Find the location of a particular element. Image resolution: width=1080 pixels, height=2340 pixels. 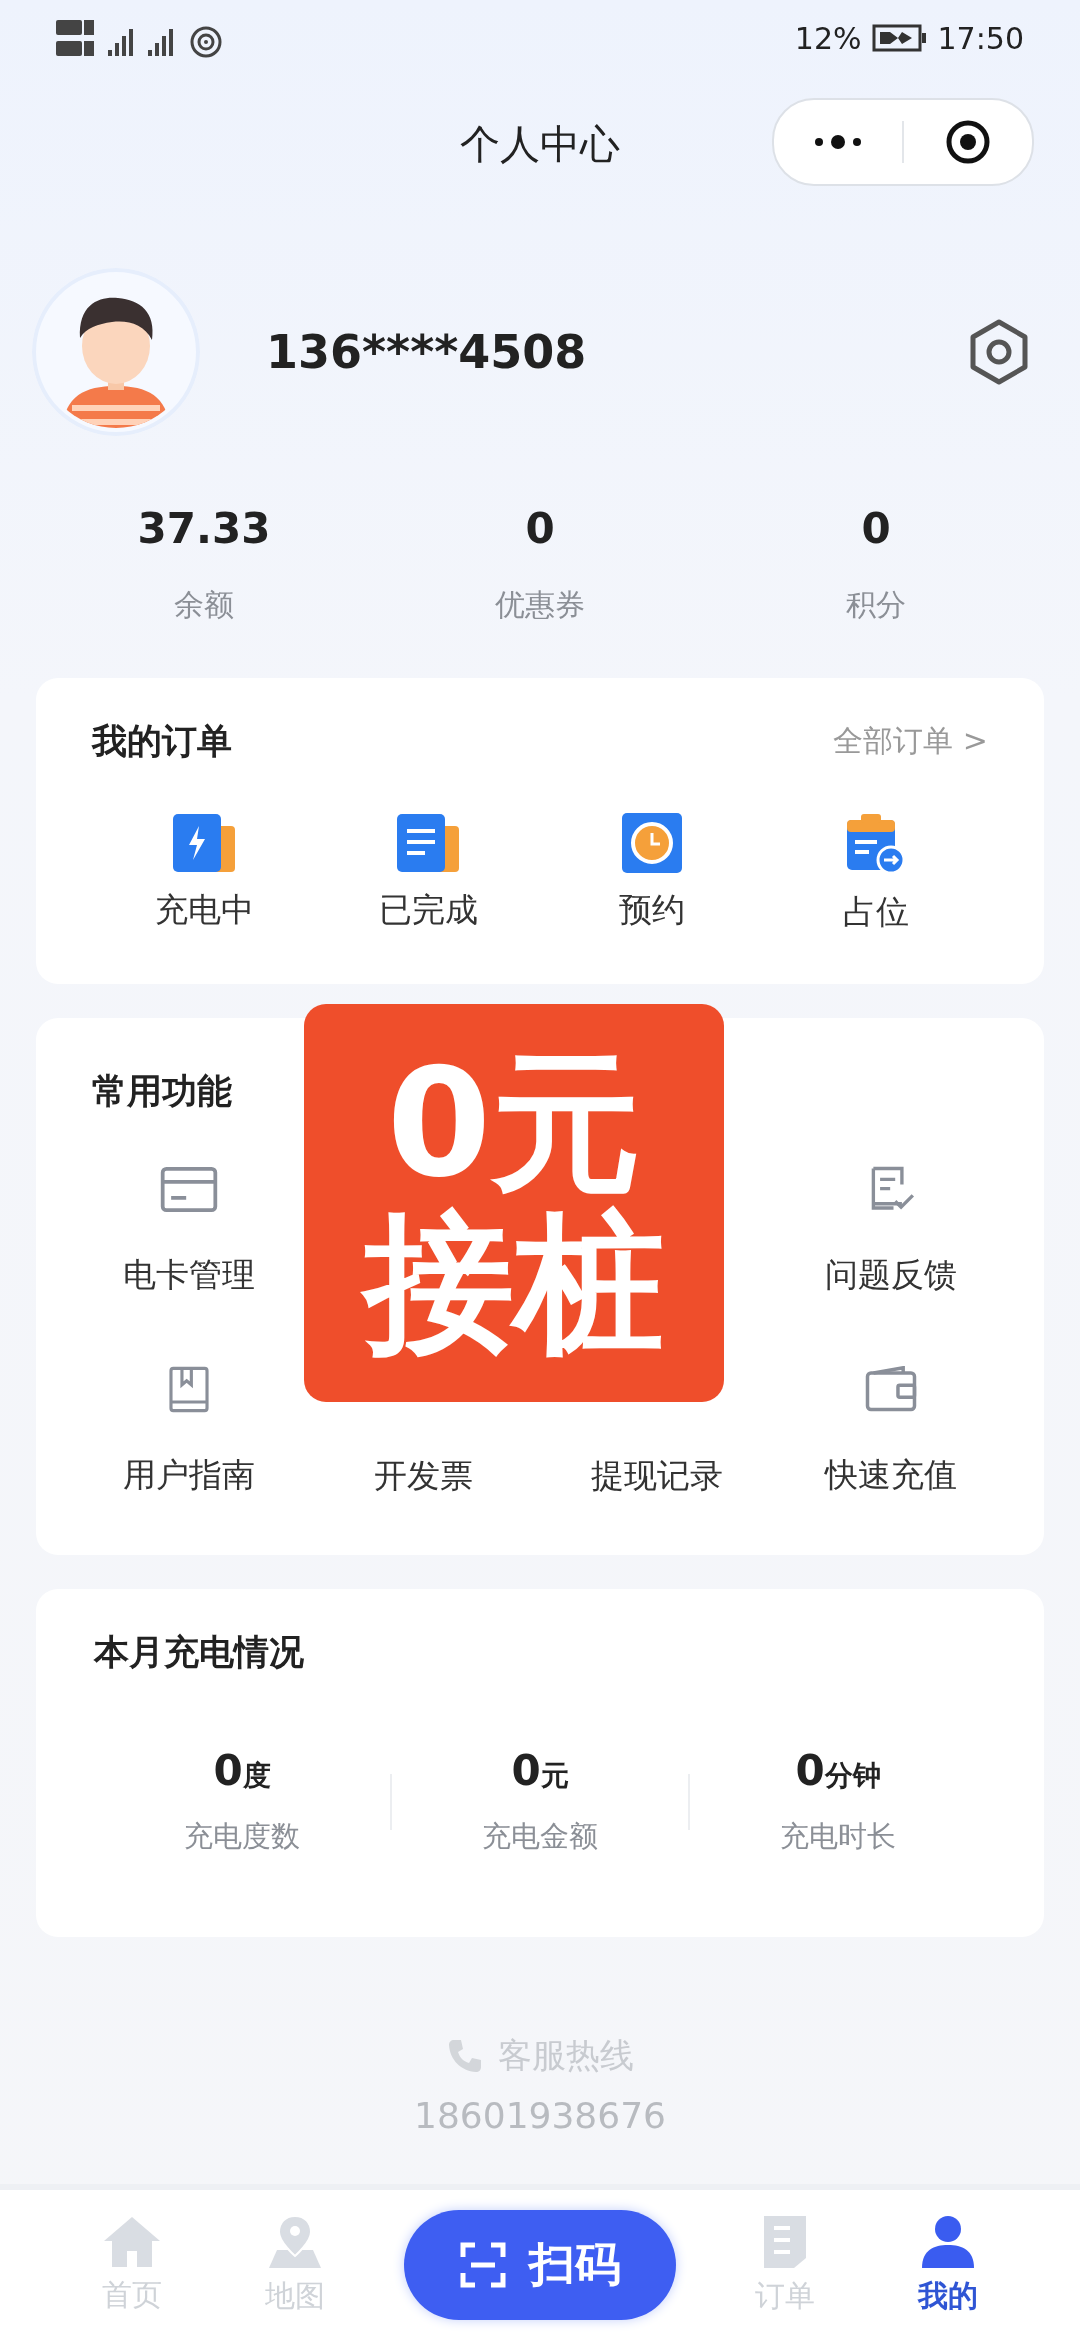

promo-sticker: 0元 接桩 is located at coordinates (514, 1203).